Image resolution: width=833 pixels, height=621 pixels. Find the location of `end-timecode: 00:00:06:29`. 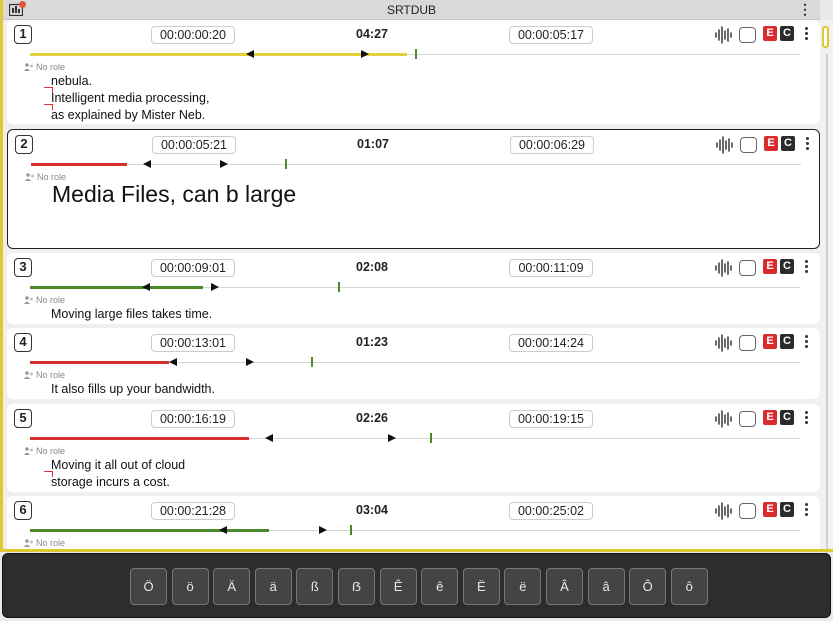

end-timecode: 00:00:06:29 is located at coordinates (552, 145).